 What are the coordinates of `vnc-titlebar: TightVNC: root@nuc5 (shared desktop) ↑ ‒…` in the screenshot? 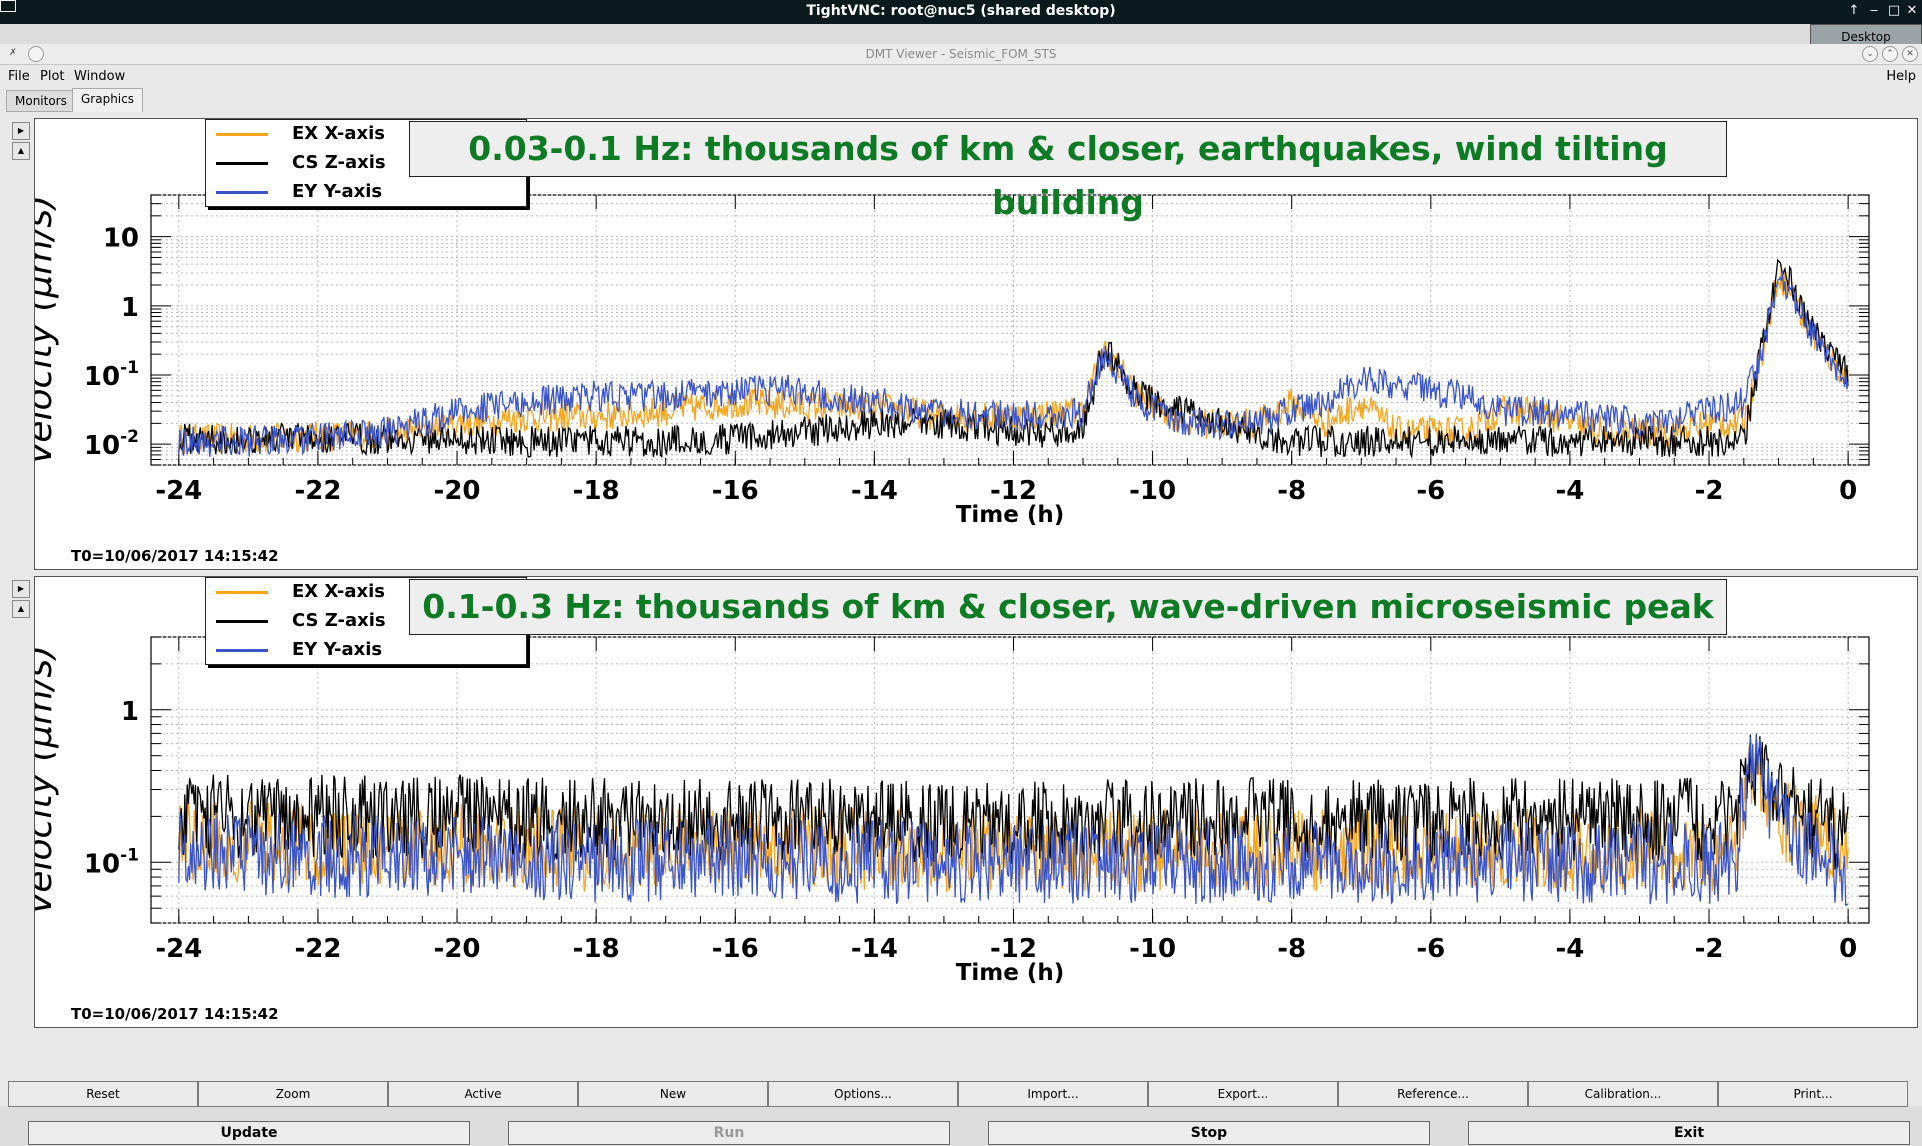 It's located at (961, 12).